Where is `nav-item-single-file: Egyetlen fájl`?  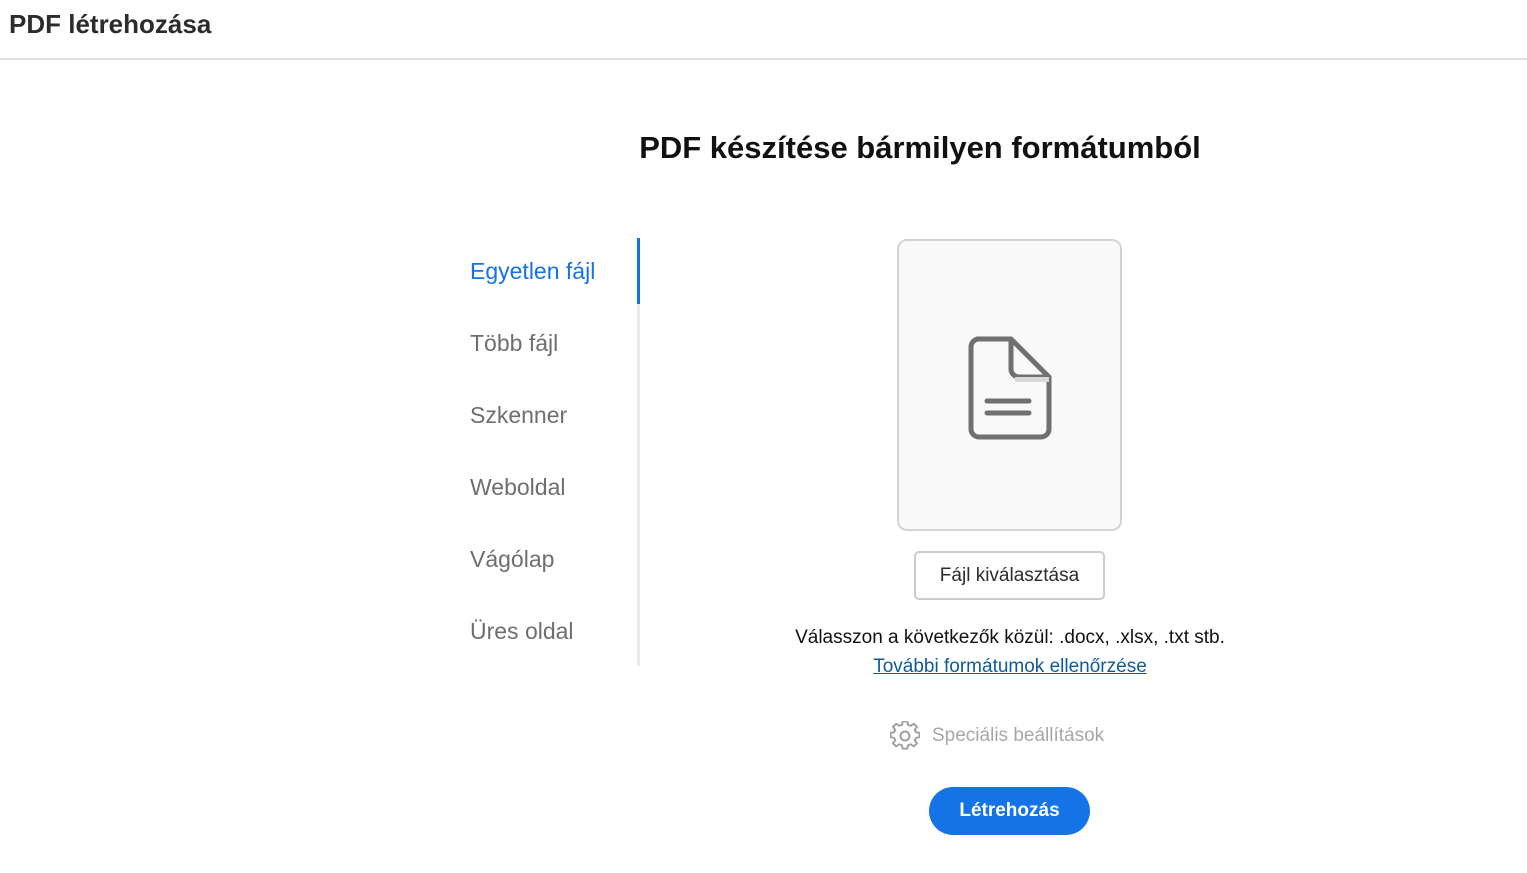 nav-item-single-file: Egyetlen fájl is located at coordinates (555, 271).